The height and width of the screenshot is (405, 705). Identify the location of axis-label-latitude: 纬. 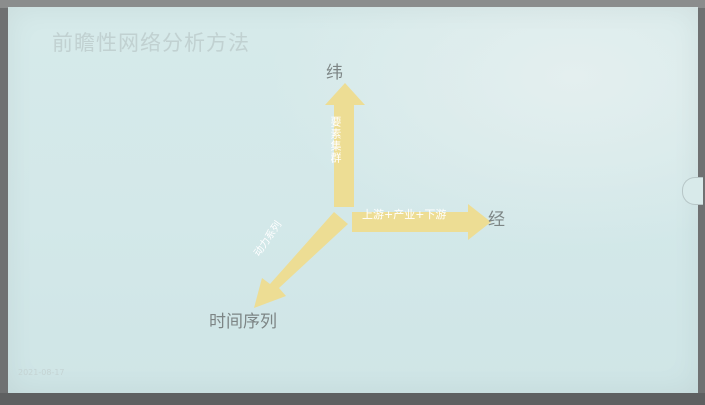
(334, 73).